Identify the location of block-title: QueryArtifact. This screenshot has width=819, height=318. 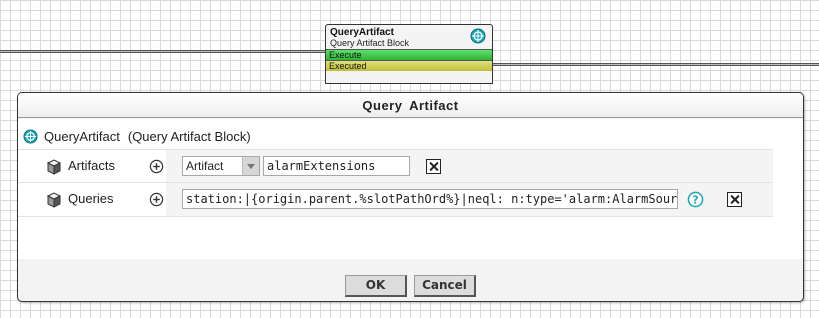
(362, 32).